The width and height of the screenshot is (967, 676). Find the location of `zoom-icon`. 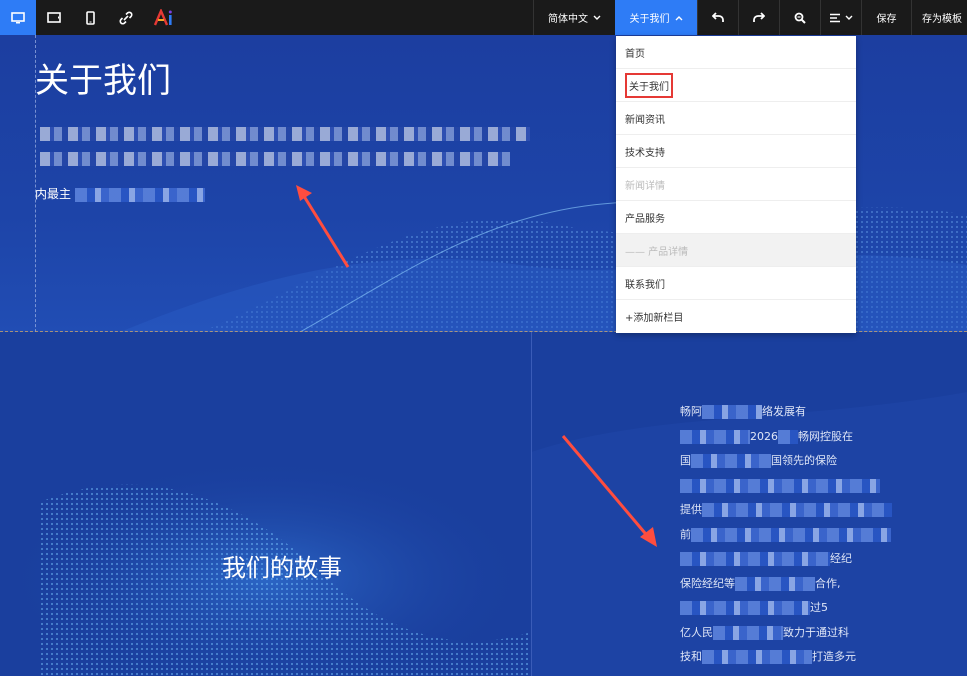

zoom-icon is located at coordinates (800, 18).